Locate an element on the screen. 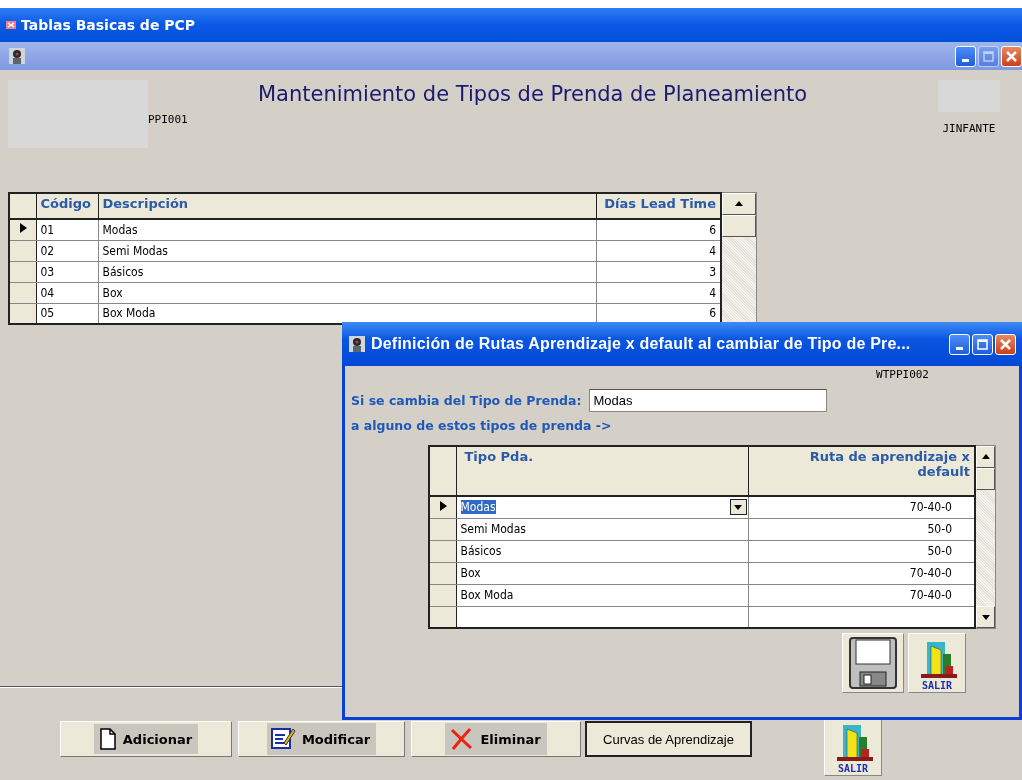  add-button: Adicionar is located at coordinates (146, 739).